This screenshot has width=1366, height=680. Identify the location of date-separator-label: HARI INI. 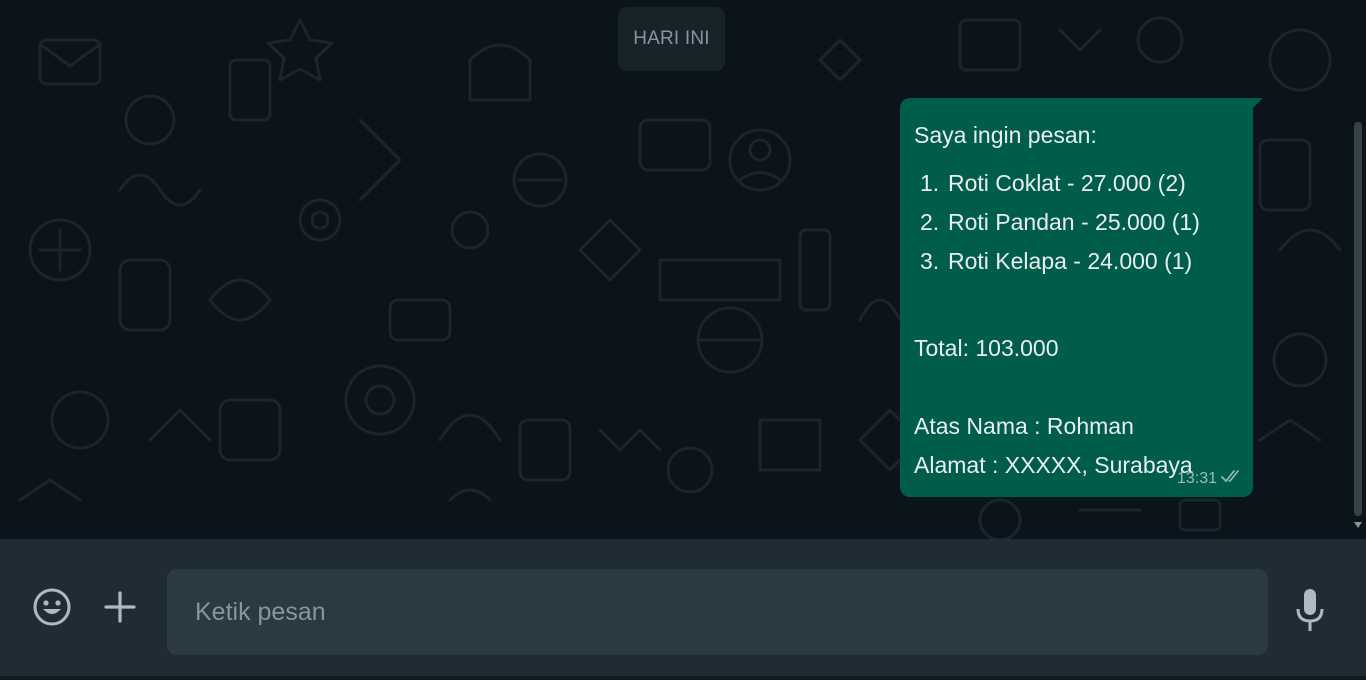
(671, 38).